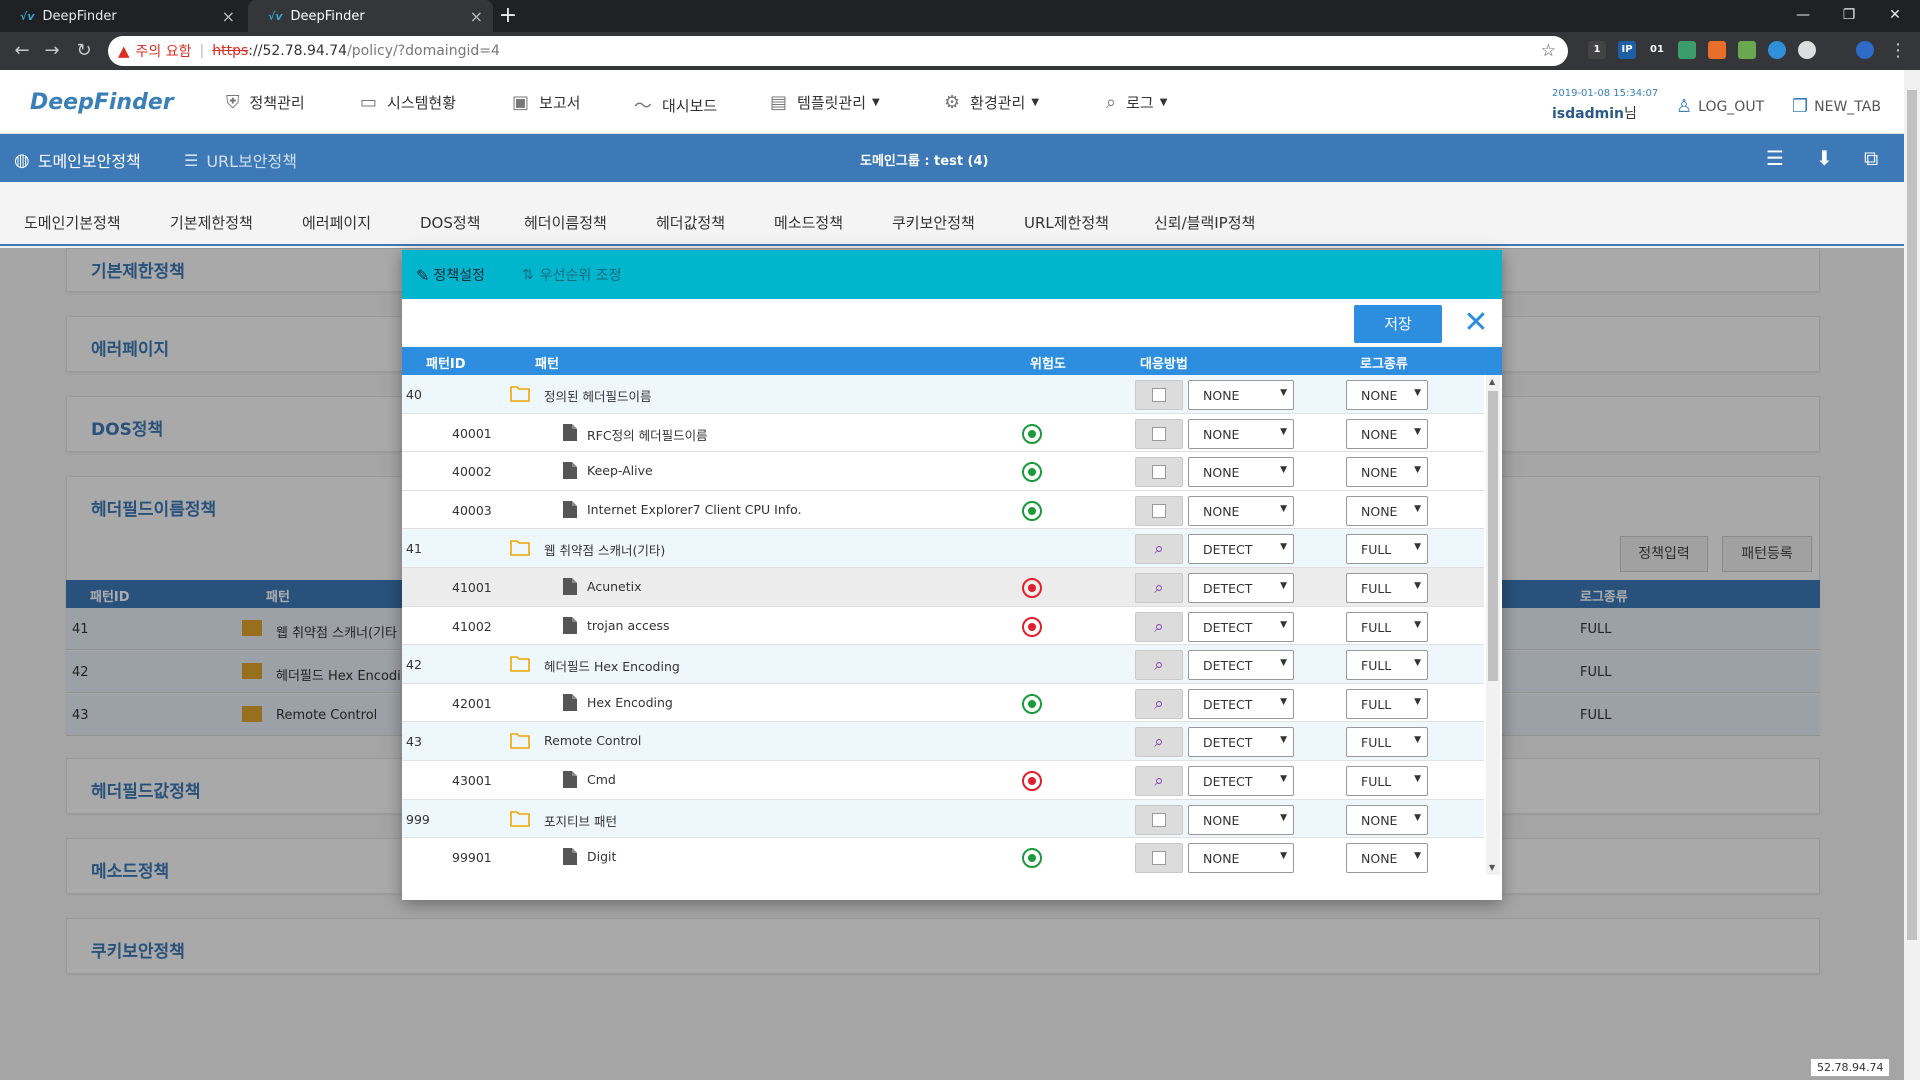 Image resolution: width=1920 pixels, height=1080 pixels. Describe the element at coordinates (22, 51) in the screenshot. I see `back-button: ←` at that location.